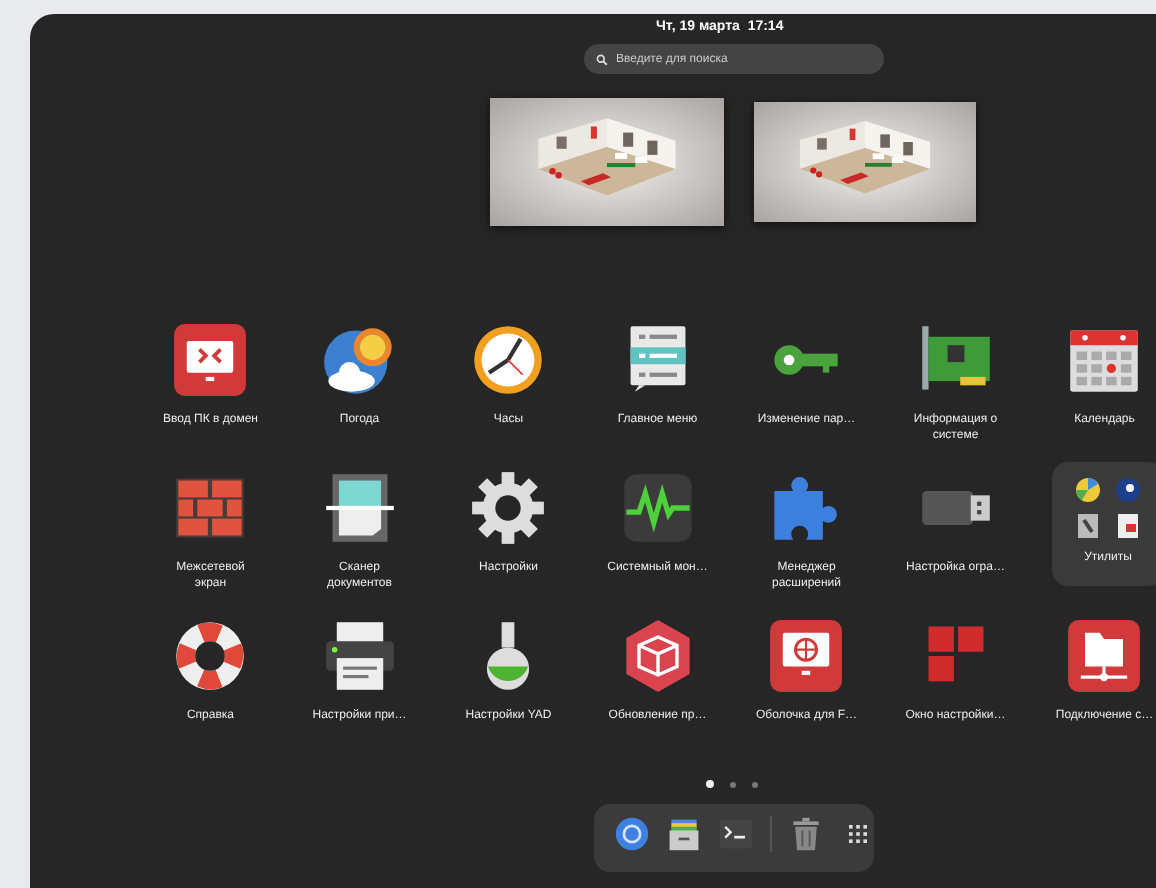 This screenshot has height=888, width=1156. What do you see at coordinates (359, 508) in the screenshot?
I see `scanner-icon` at bounding box center [359, 508].